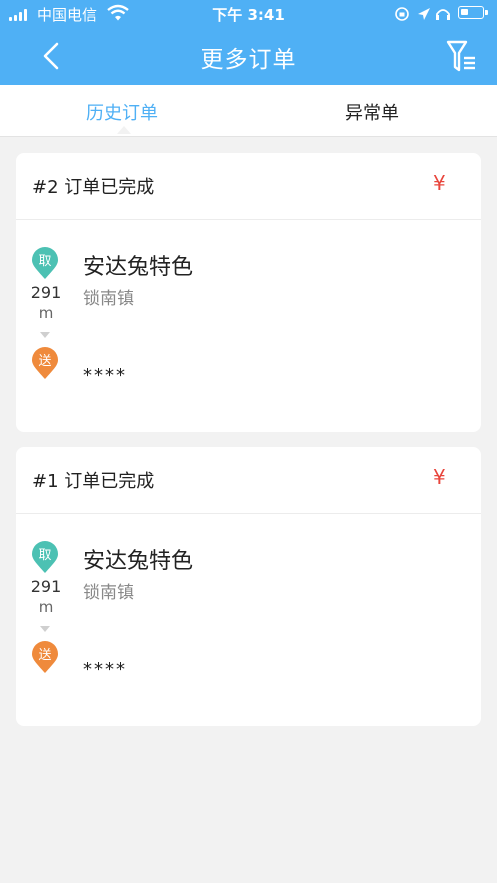  I want to click on header-bar: 中国电信 下午 3:41 更多订单, so click(248, 42).